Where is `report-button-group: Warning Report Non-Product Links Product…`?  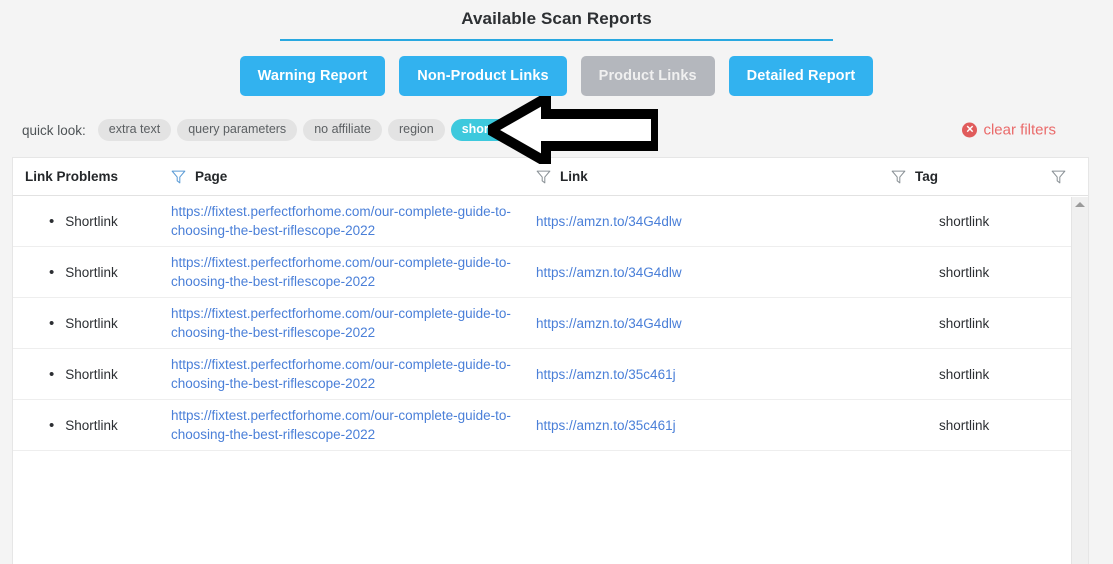
report-button-group: Warning Report Non-Product Links Product… is located at coordinates (556, 76).